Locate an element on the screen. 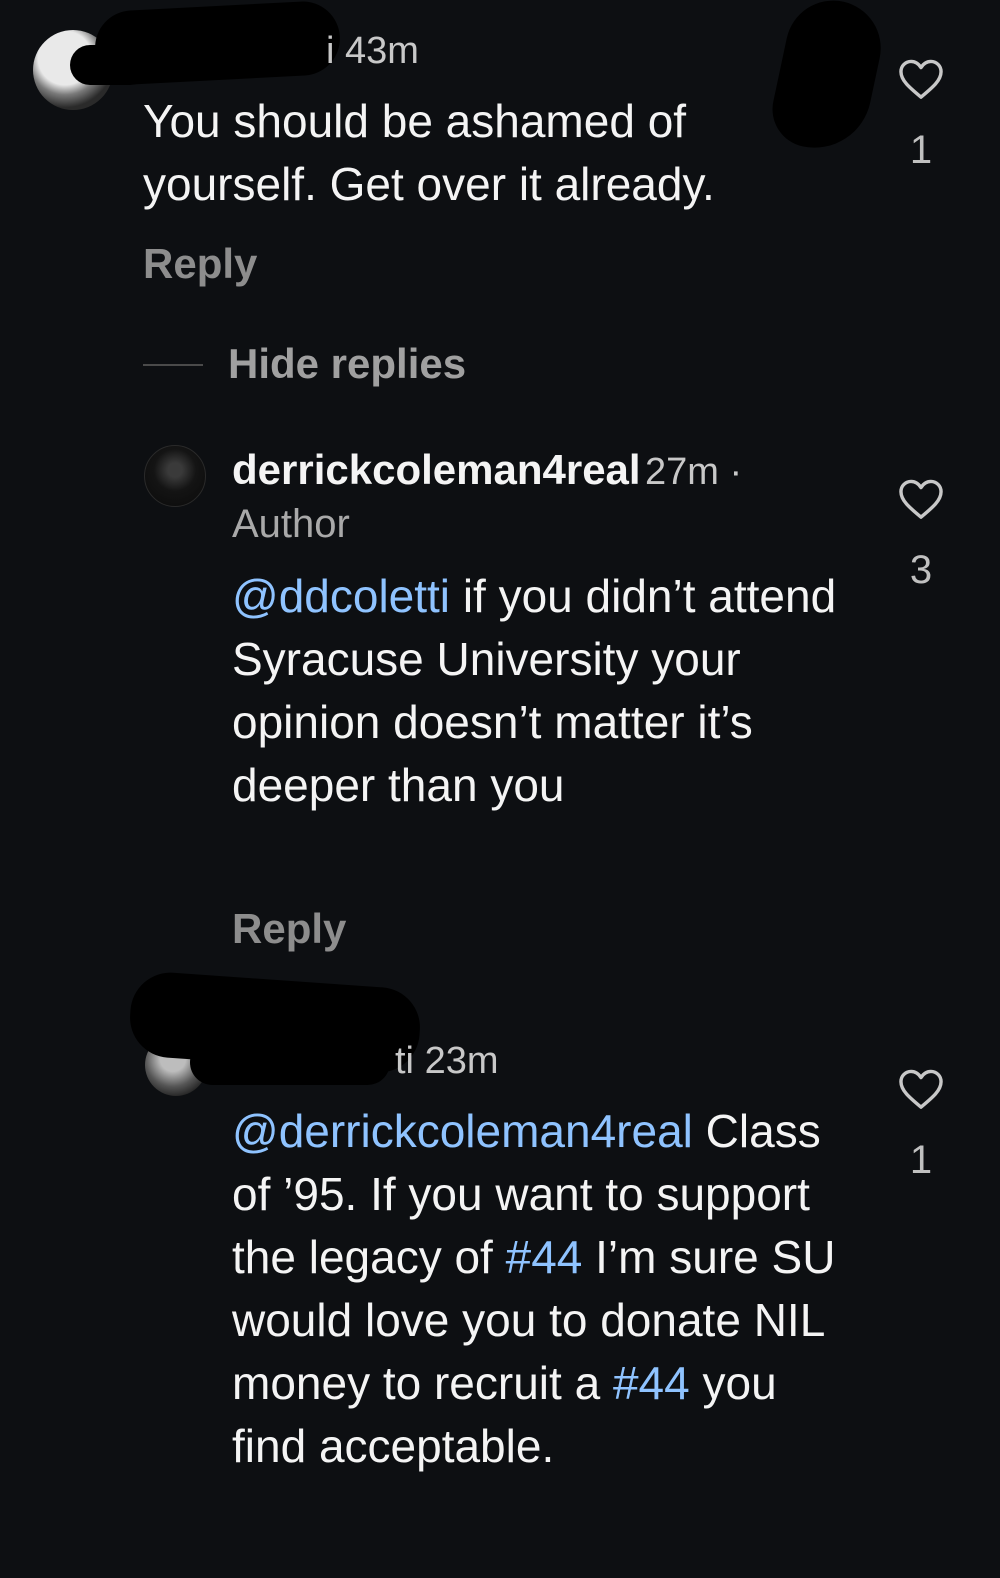 The width and height of the screenshot is (1000, 1578). thread-divider is located at coordinates (173, 365).